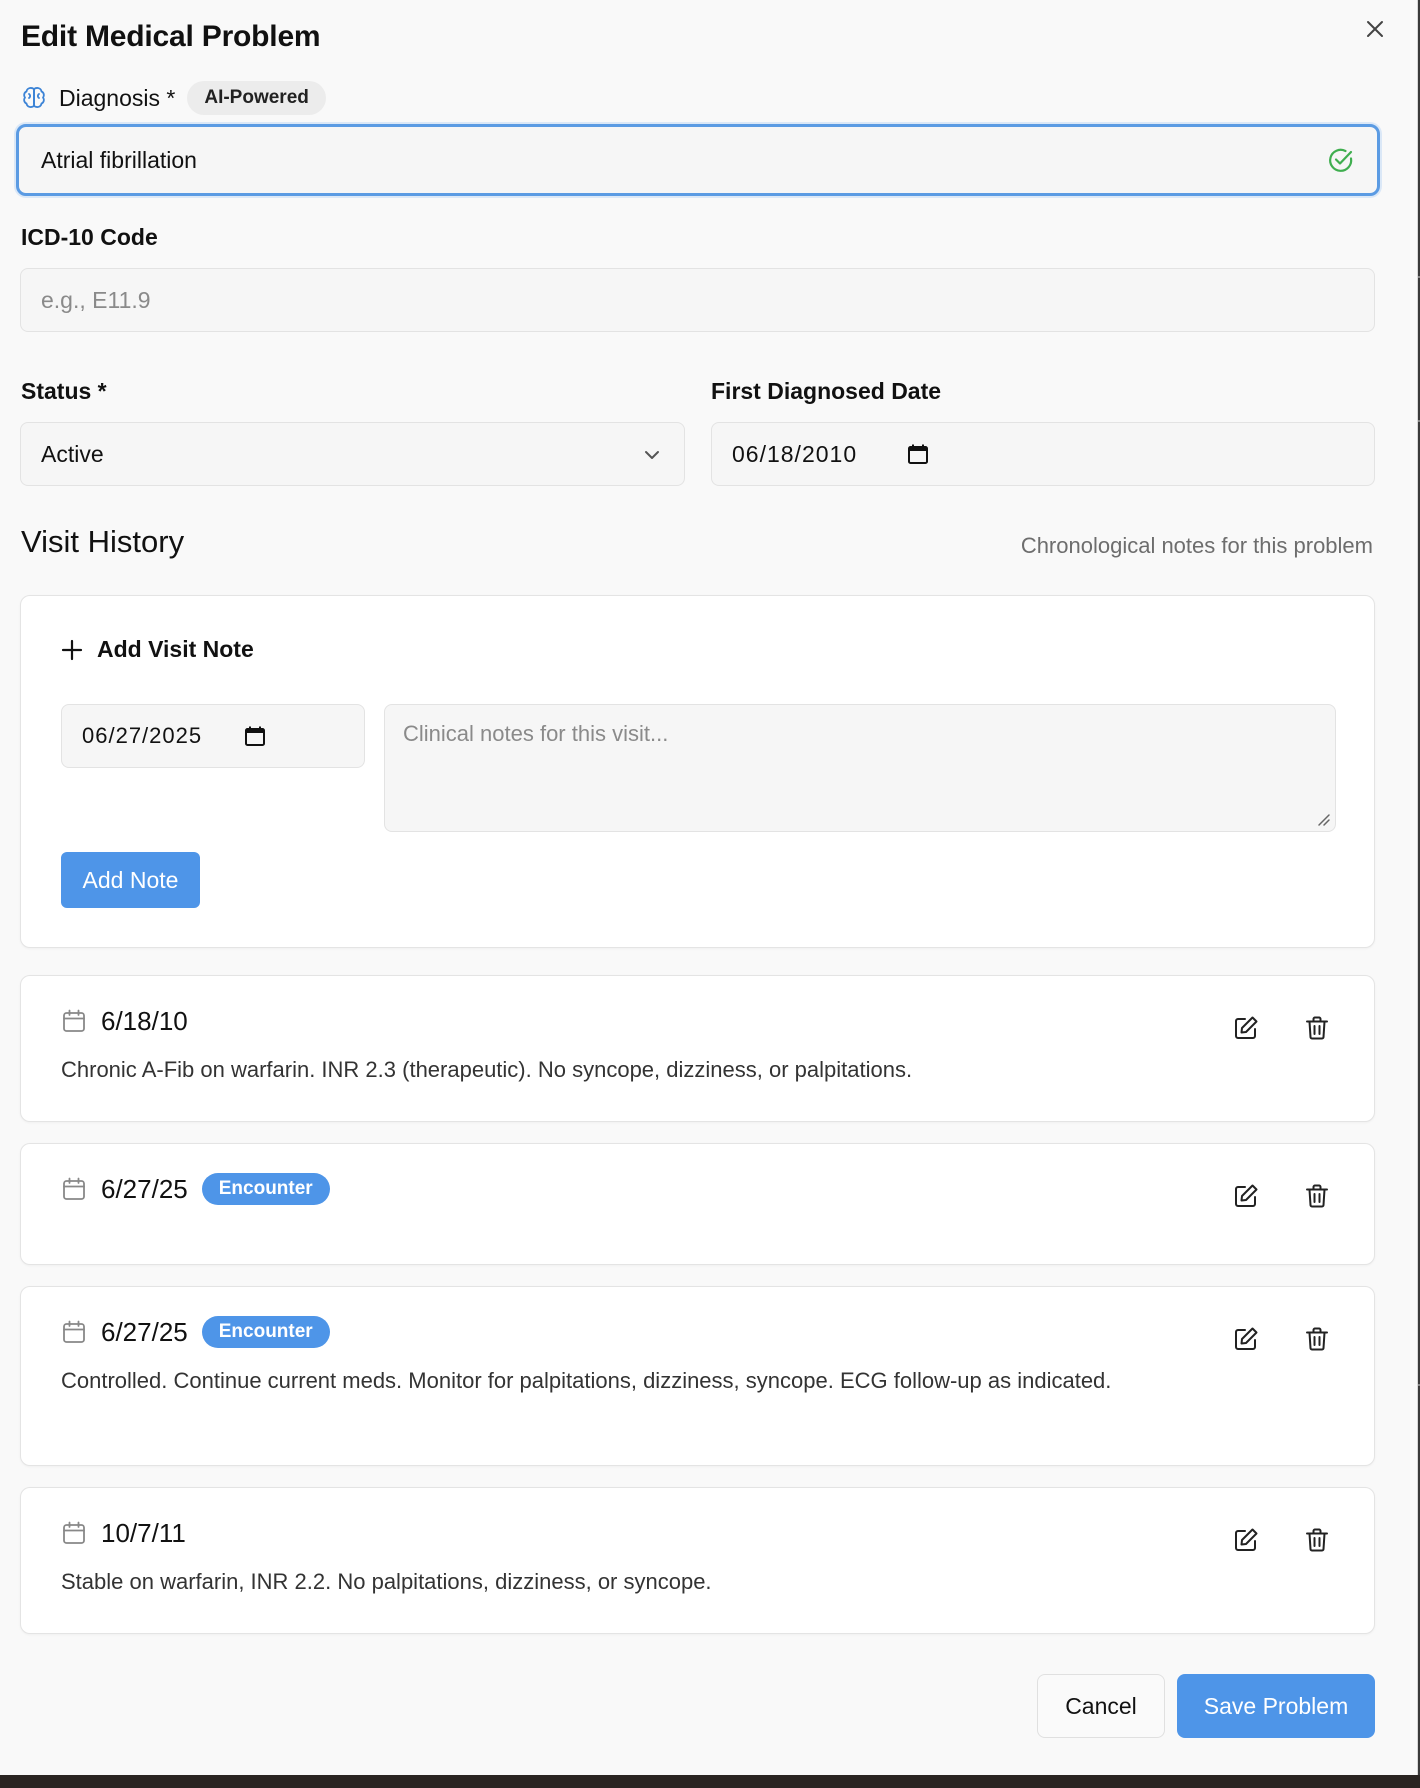  I want to click on backdrop-bottom, so click(710, 1781).